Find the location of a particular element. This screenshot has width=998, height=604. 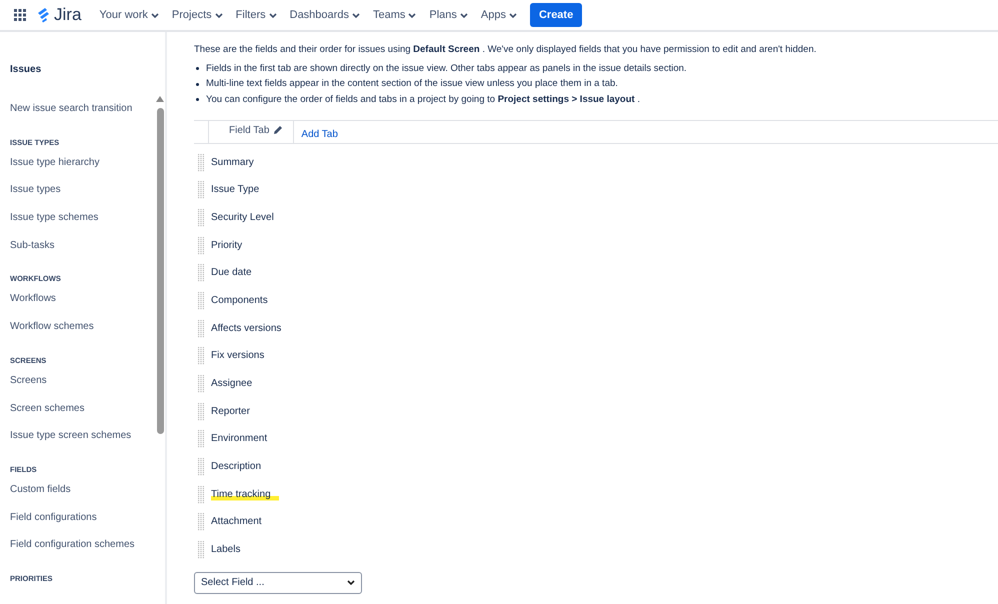

field-label: Due date is located at coordinates (231, 273).